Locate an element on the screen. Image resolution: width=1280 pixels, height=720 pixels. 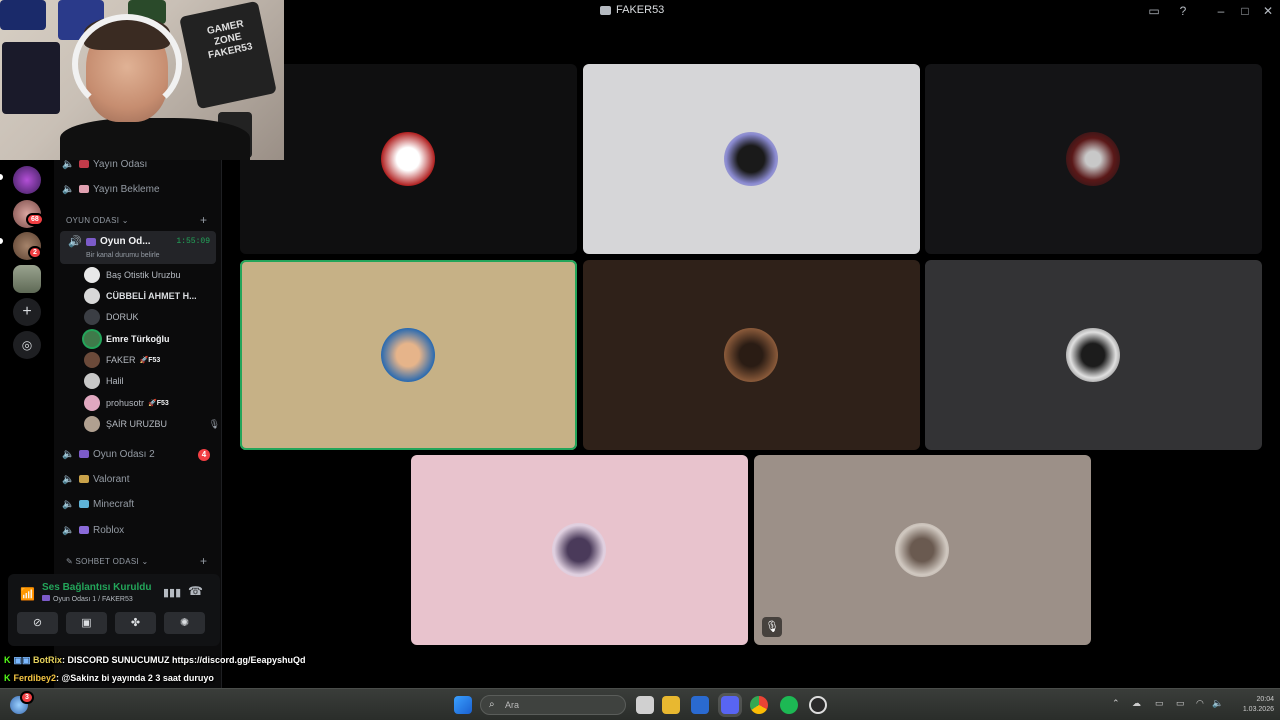
display-icon: ▭ is located at coordinates (1180, 703).